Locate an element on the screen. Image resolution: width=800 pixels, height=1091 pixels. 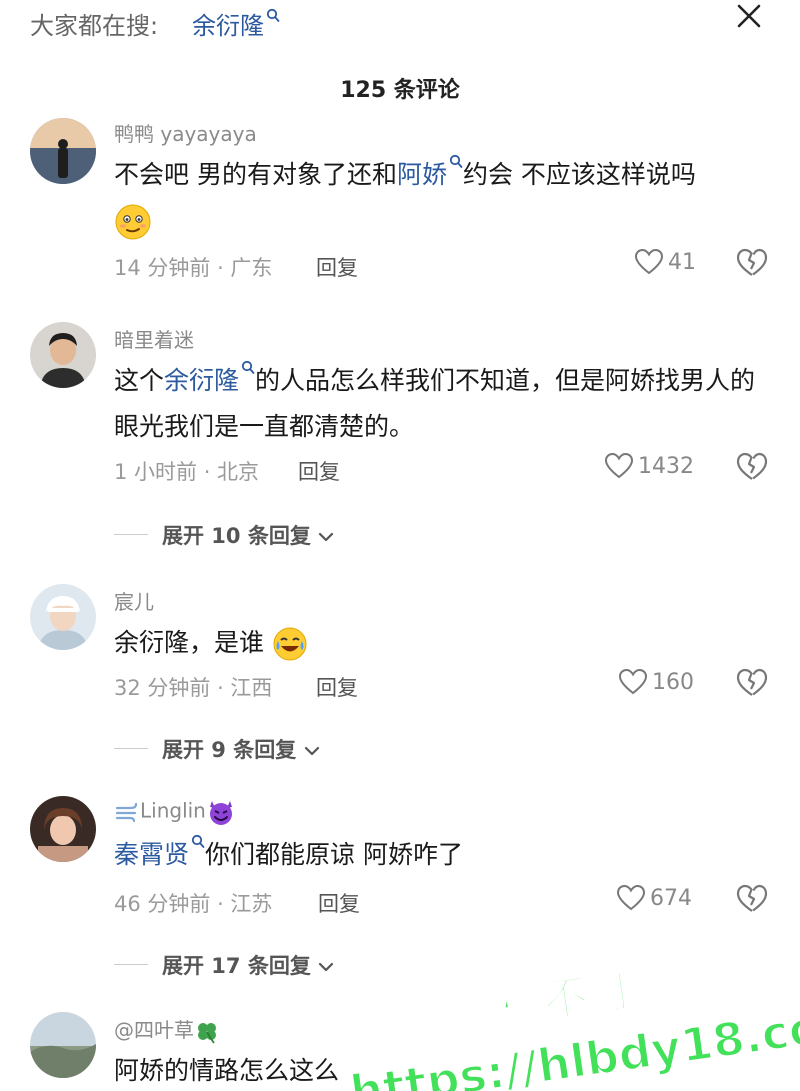
like-count: 160 is located at coordinates (673, 682).